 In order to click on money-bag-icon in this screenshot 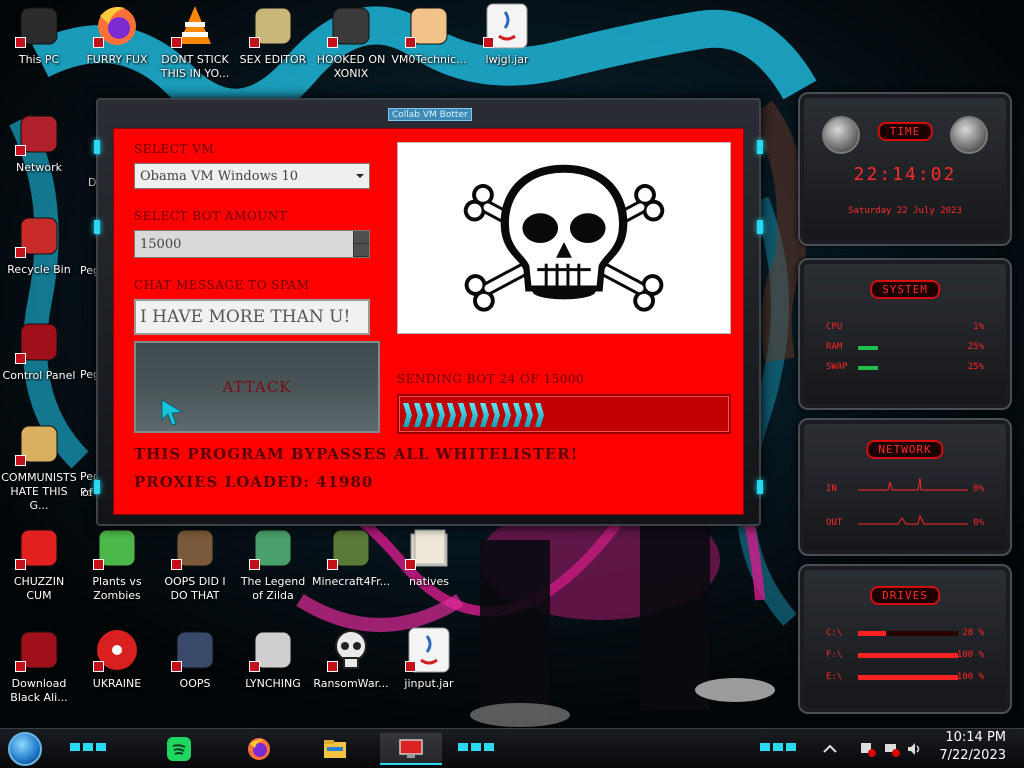, I will do `click(39, 444)`.